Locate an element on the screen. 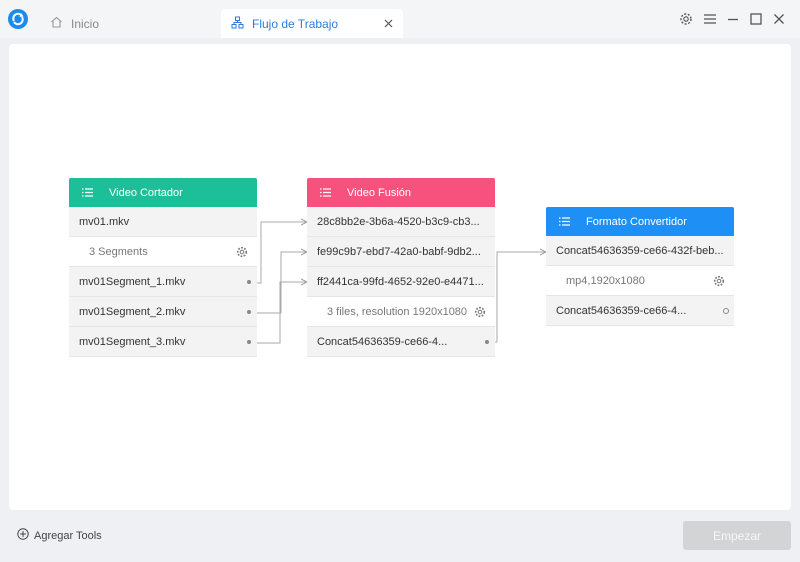  video-cutter-setting: 3 Segments is located at coordinates (163, 252).